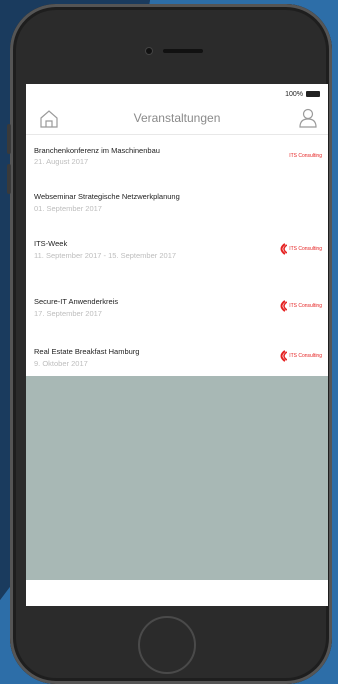 Image resolution: width=338 pixels, height=684 pixels. I want to click on home-icon, so click(49, 119).